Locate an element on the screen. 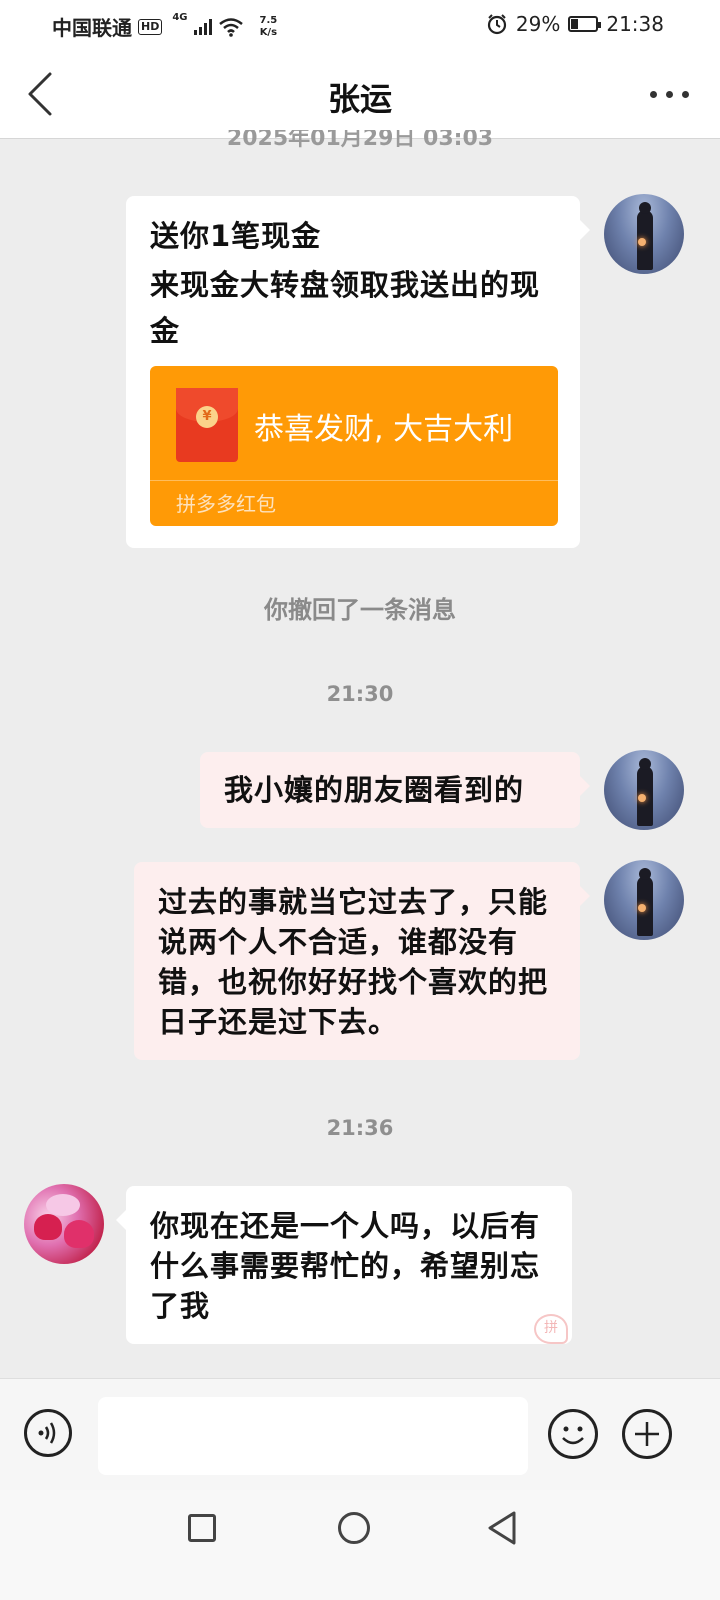 The image size is (720, 1600). status-left: 中国联通 HD 4G 7.5 K/s is located at coordinates (164, 26).